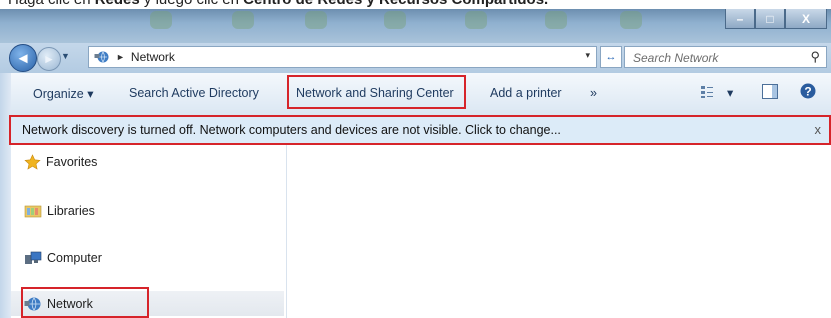  I want to click on star-icon, so click(32, 161).